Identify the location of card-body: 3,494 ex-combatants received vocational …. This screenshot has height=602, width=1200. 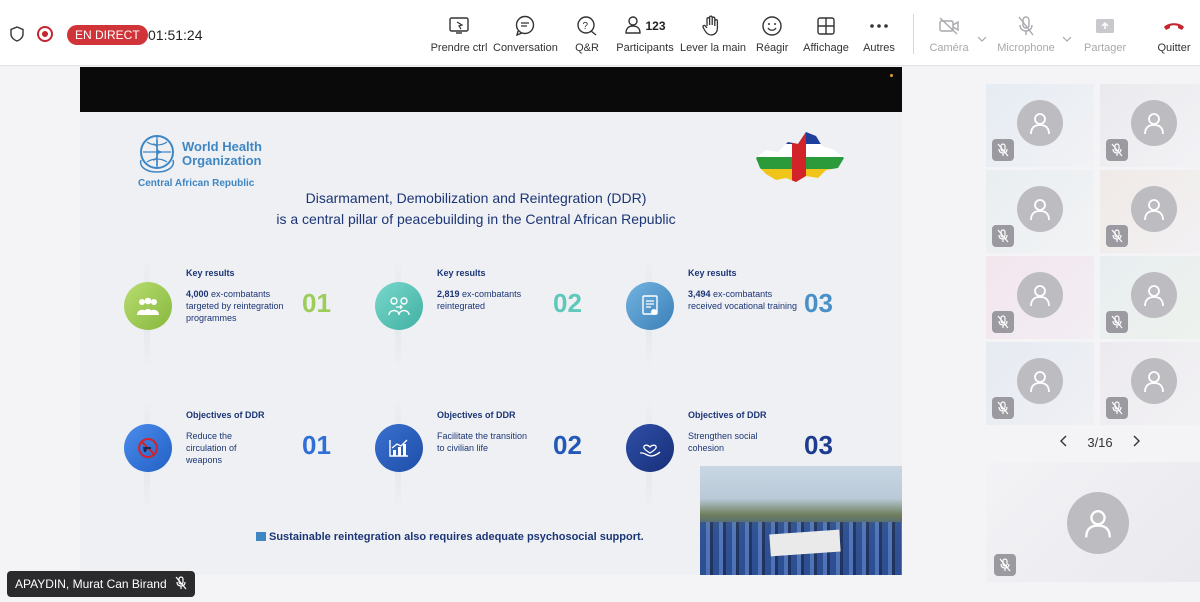
(743, 300).